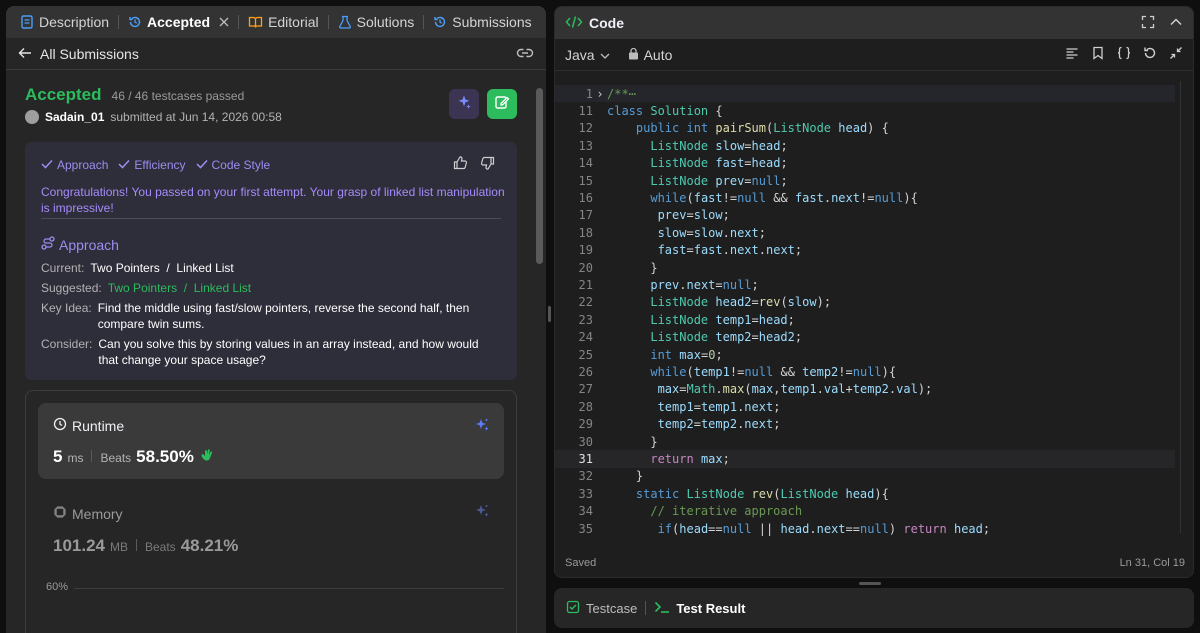 The height and width of the screenshot is (633, 1200). What do you see at coordinates (865, 180) in the screenshot?
I see `code-line: 15 ListNode prev=null;` at bounding box center [865, 180].